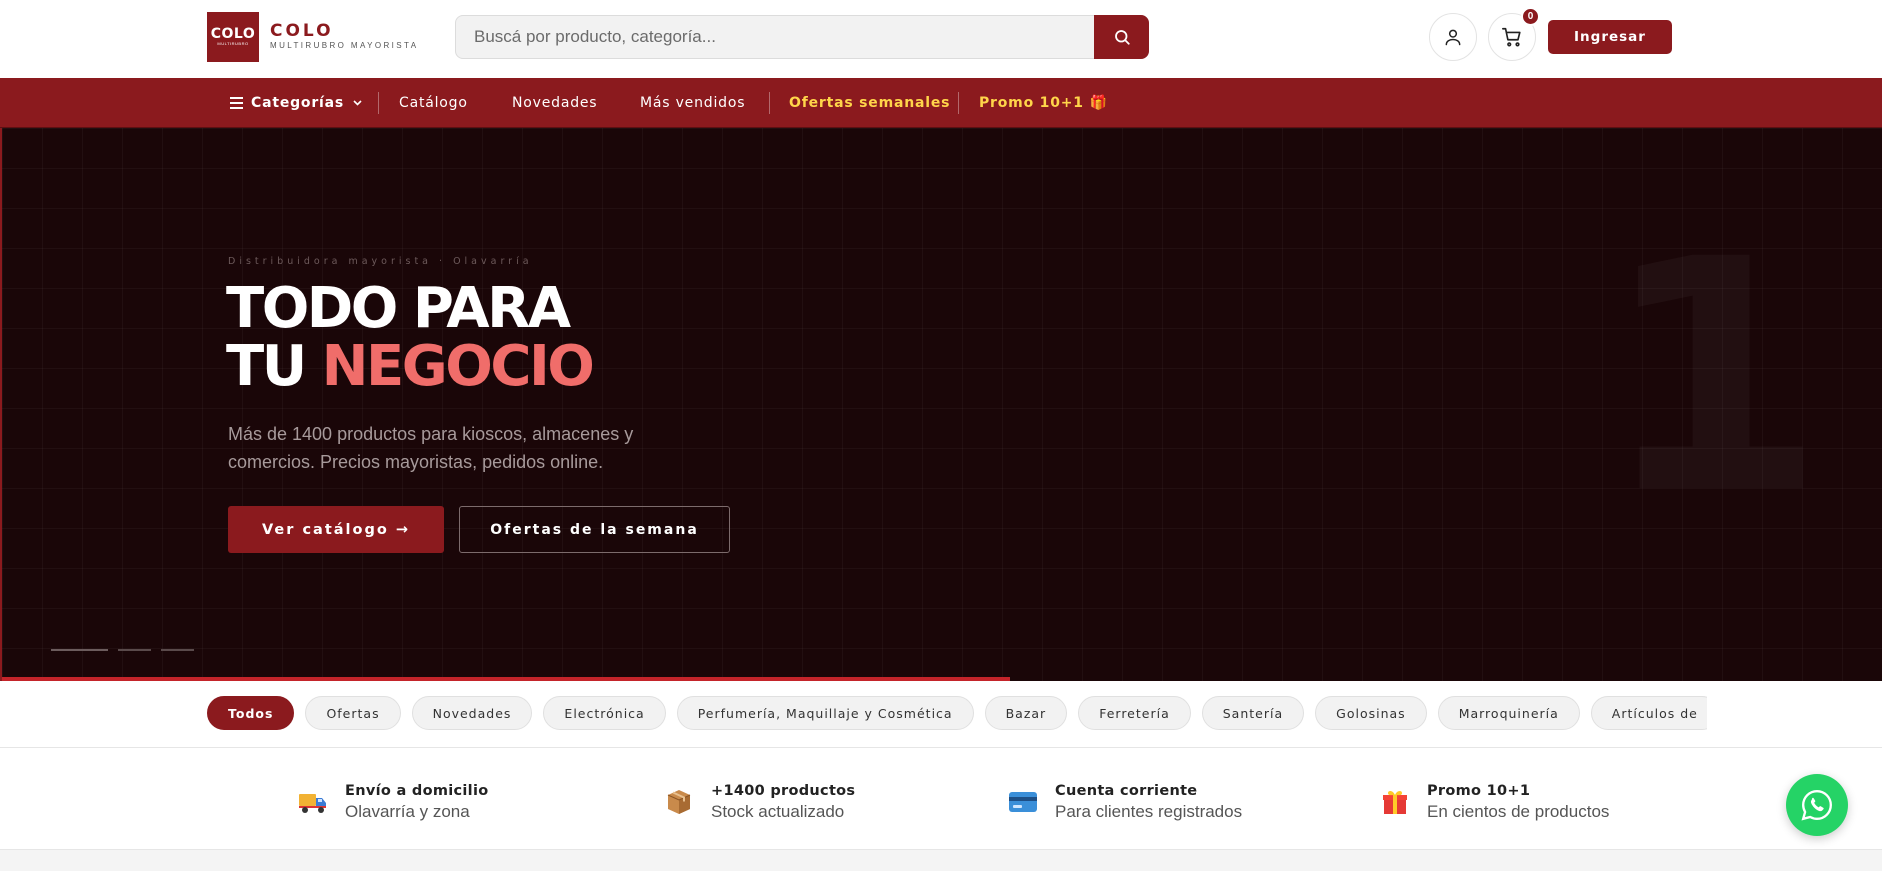  Describe the element at coordinates (1713, 378) in the screenshot. I see `hero-slide-number: 1` at that location.